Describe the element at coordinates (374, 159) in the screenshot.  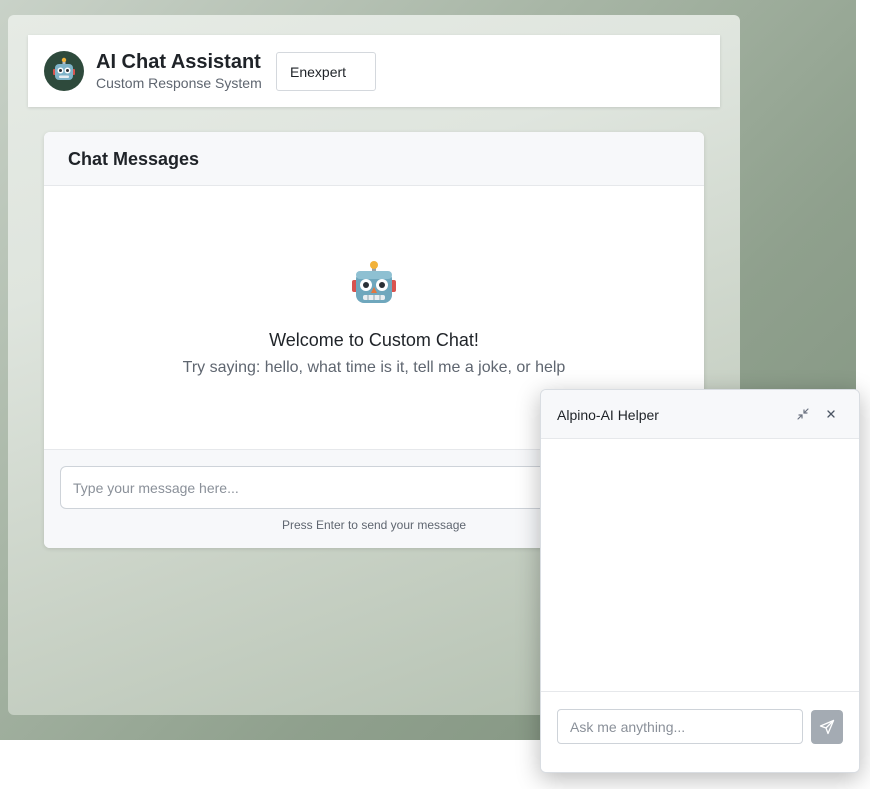
I see `chat-panel-header: Chat Messages` at that location.